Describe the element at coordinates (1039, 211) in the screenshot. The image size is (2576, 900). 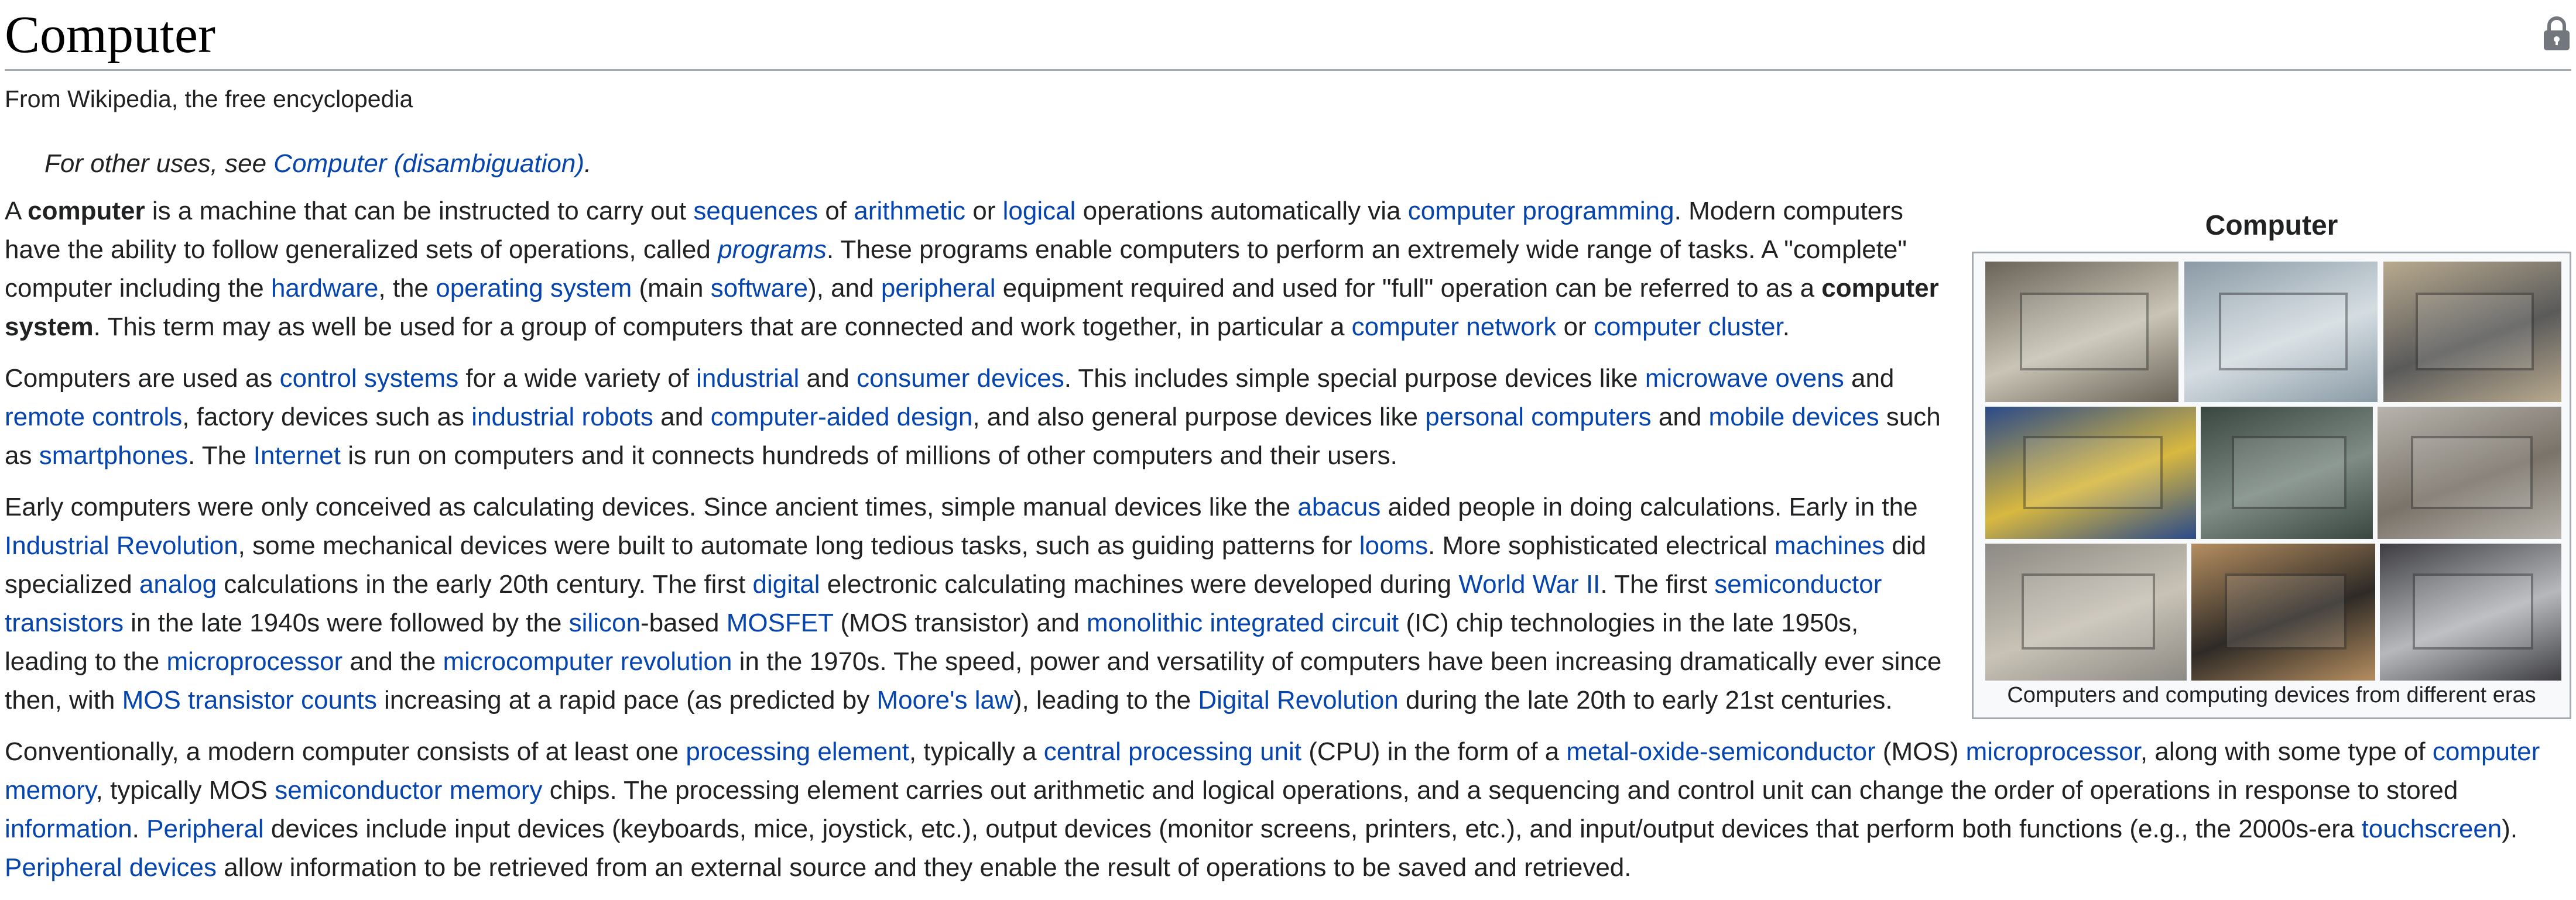
I see `article-link: logical` at that location.